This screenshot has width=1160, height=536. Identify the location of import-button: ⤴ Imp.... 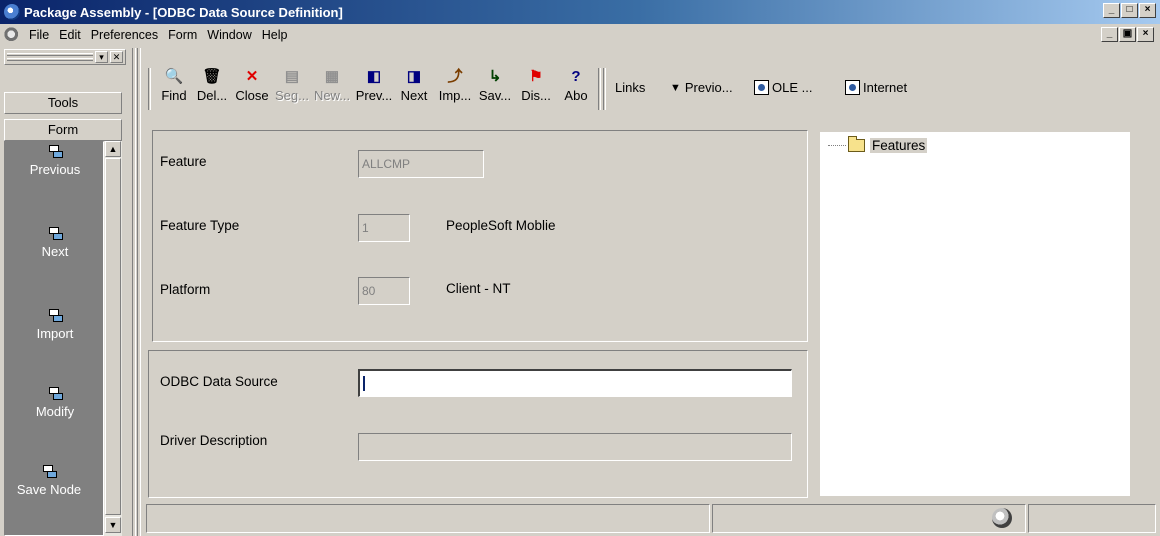
(455, 89).